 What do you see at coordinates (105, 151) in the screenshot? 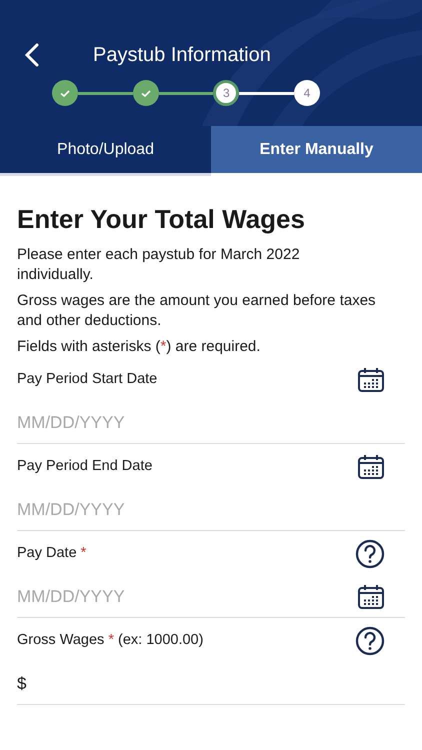
I see `tab: Photo/Upload` at bounding box center [105, 151].